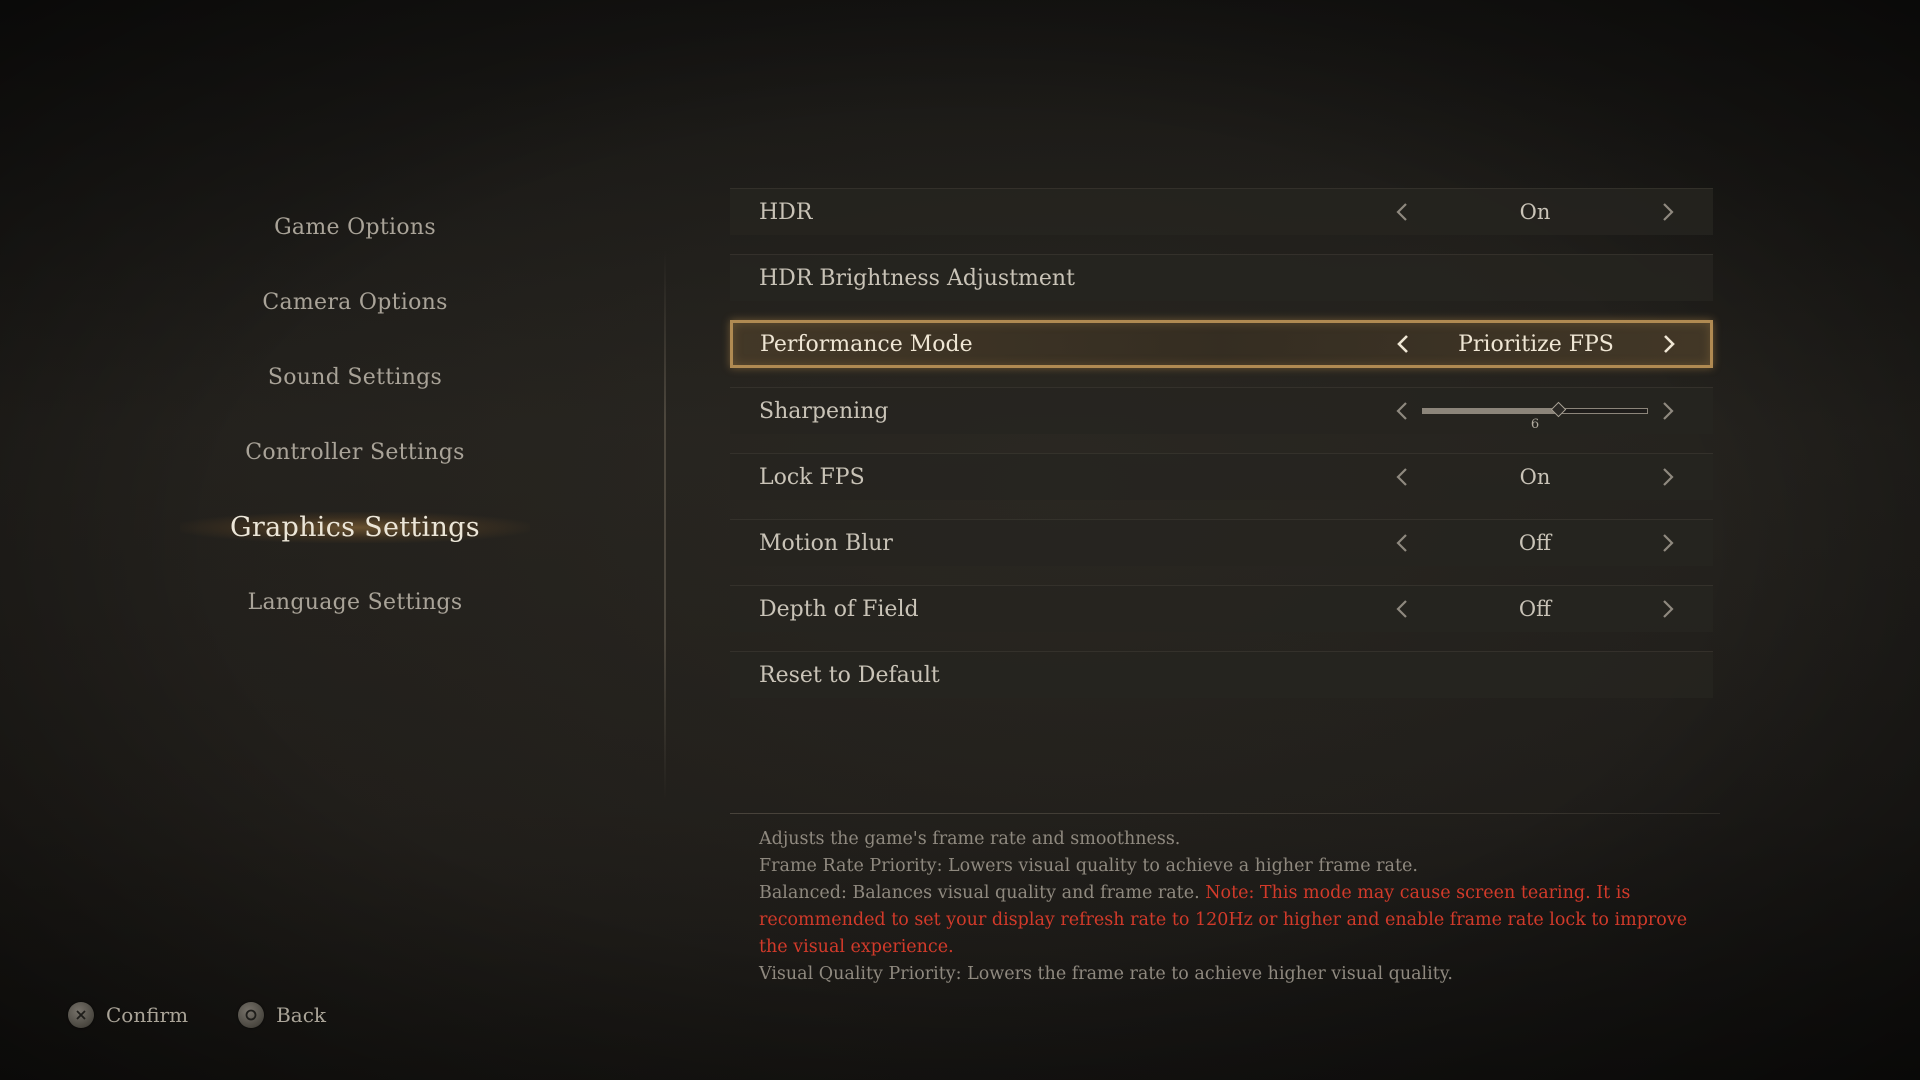 The height and width of the screenshot is (1080, 1920). I want to click on setting-label: Reset to Default, so click(849, 675).